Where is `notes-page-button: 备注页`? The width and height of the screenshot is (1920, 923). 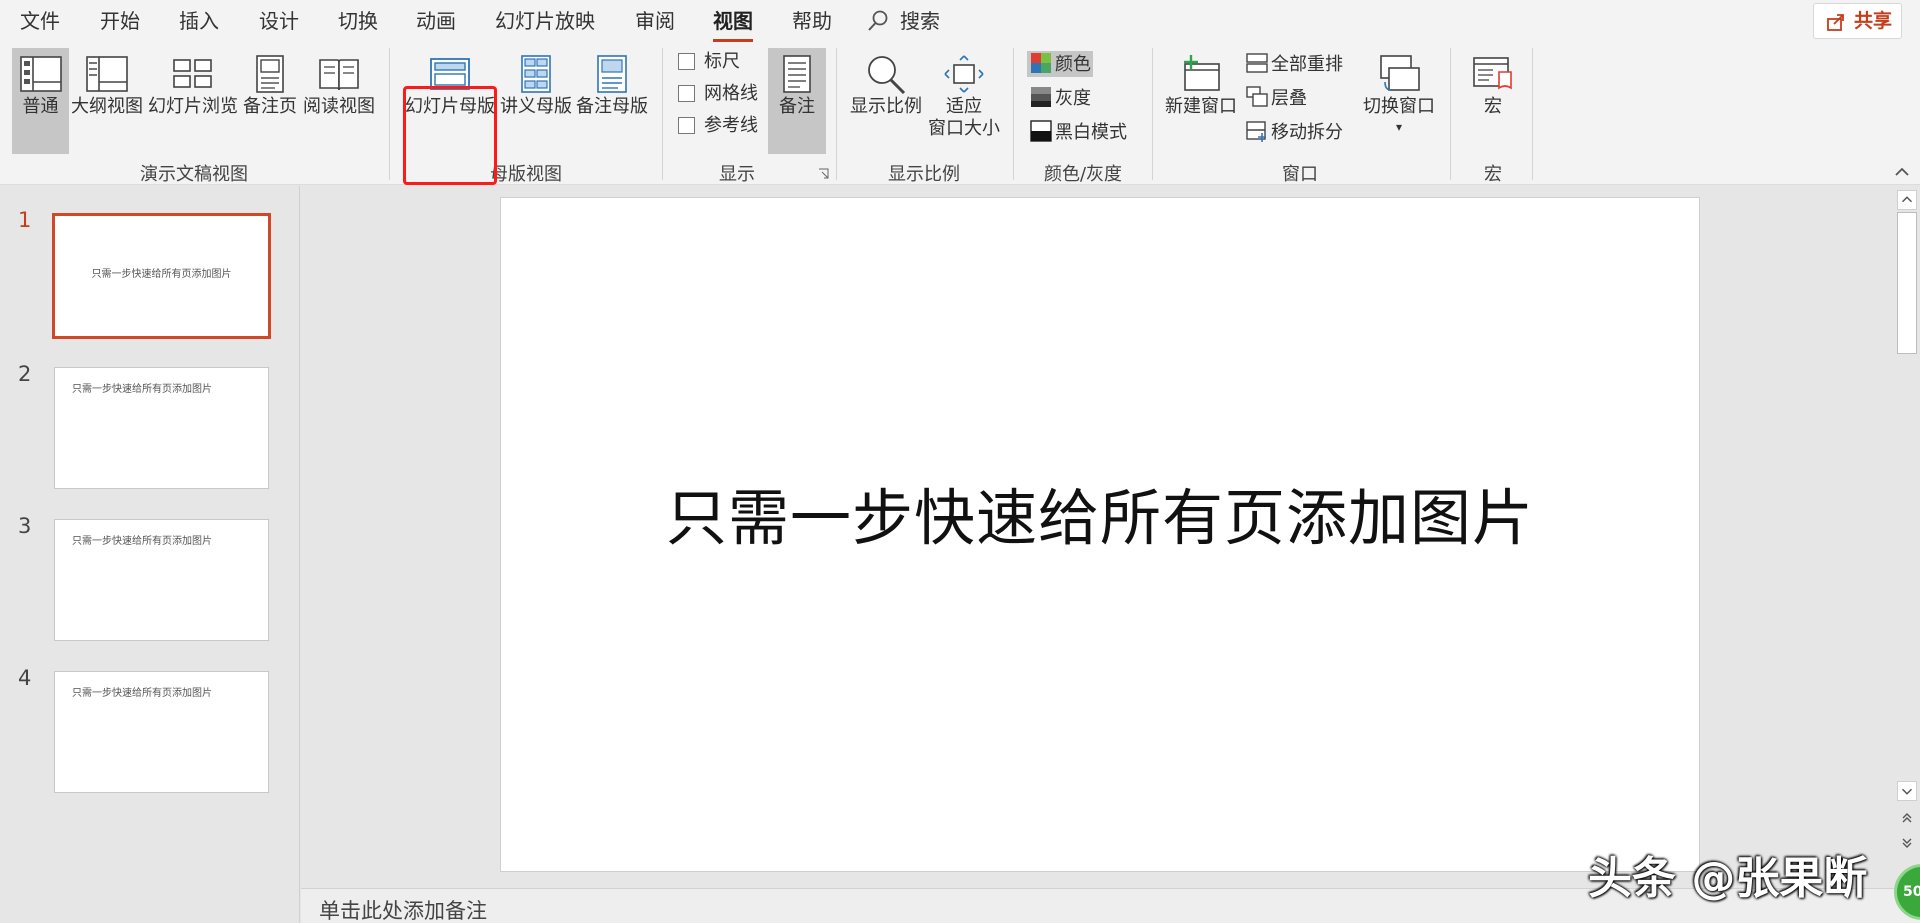 notes-page-button: 备注页 is located at coordinates (270, 83).